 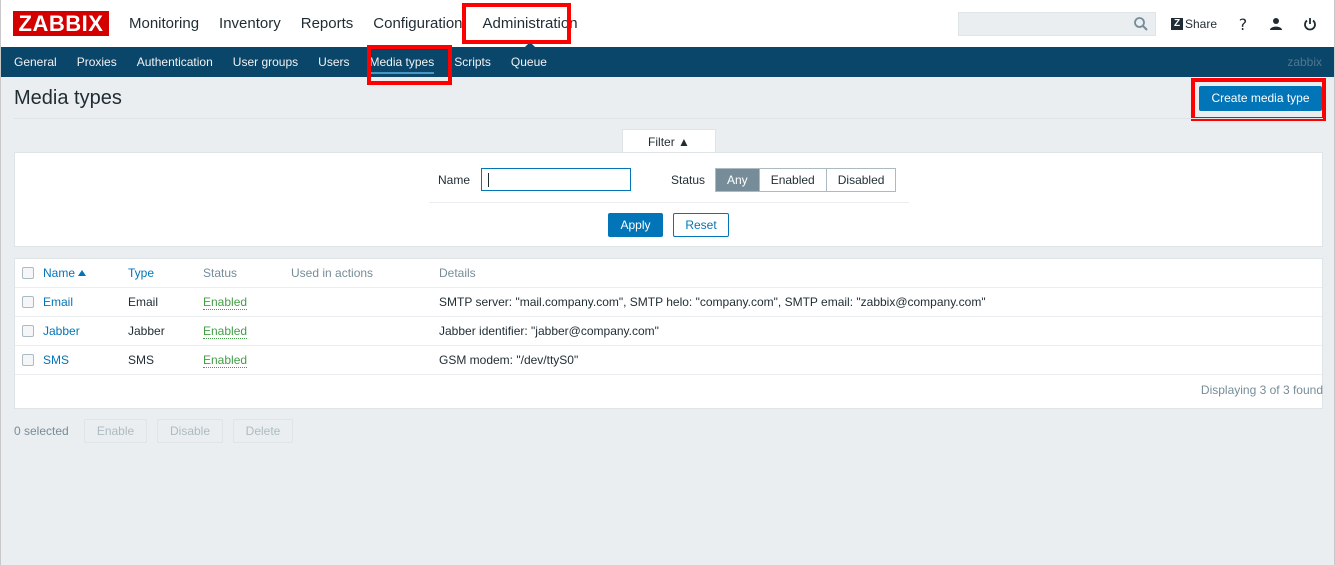 What do you see at coordinates (61, 23) in the screenshot?
I see `zabbix-logo: ZABBIX` at bounding box center [61, 23].